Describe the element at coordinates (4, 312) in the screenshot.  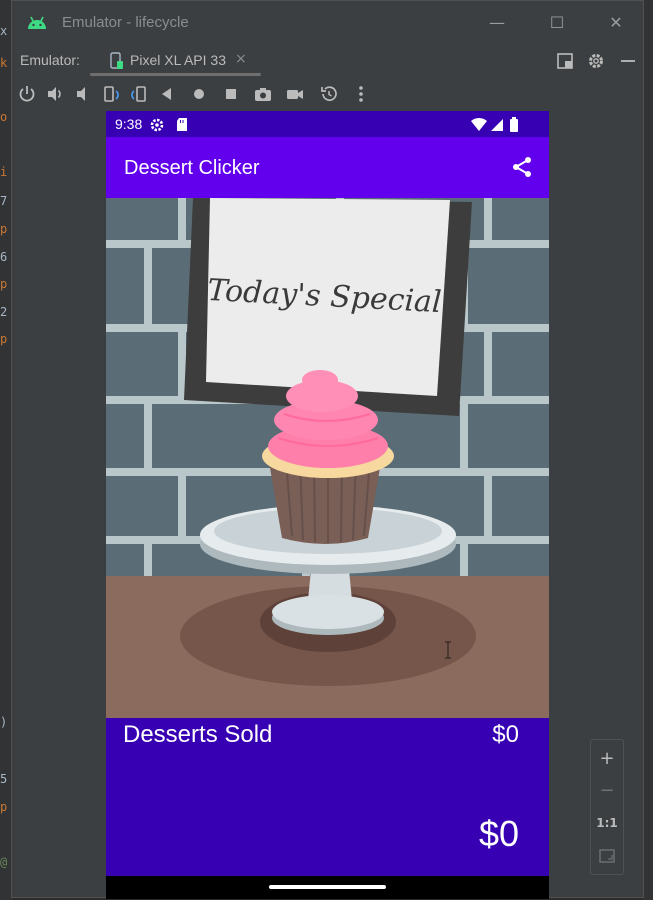
I see `gutter-fragment: 2` at that location.